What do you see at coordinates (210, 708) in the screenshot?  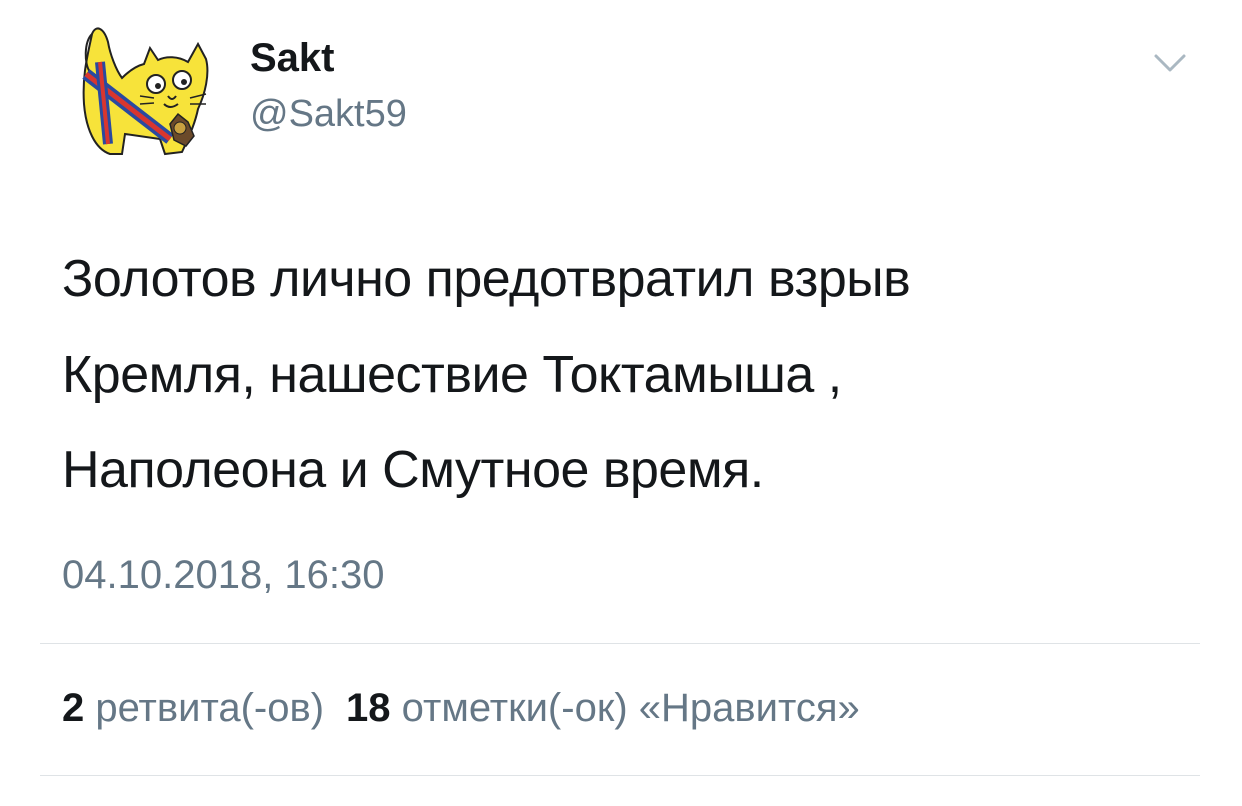 I see `retweets-label: ретвита(-ов)` at bounding box center [210, 708].